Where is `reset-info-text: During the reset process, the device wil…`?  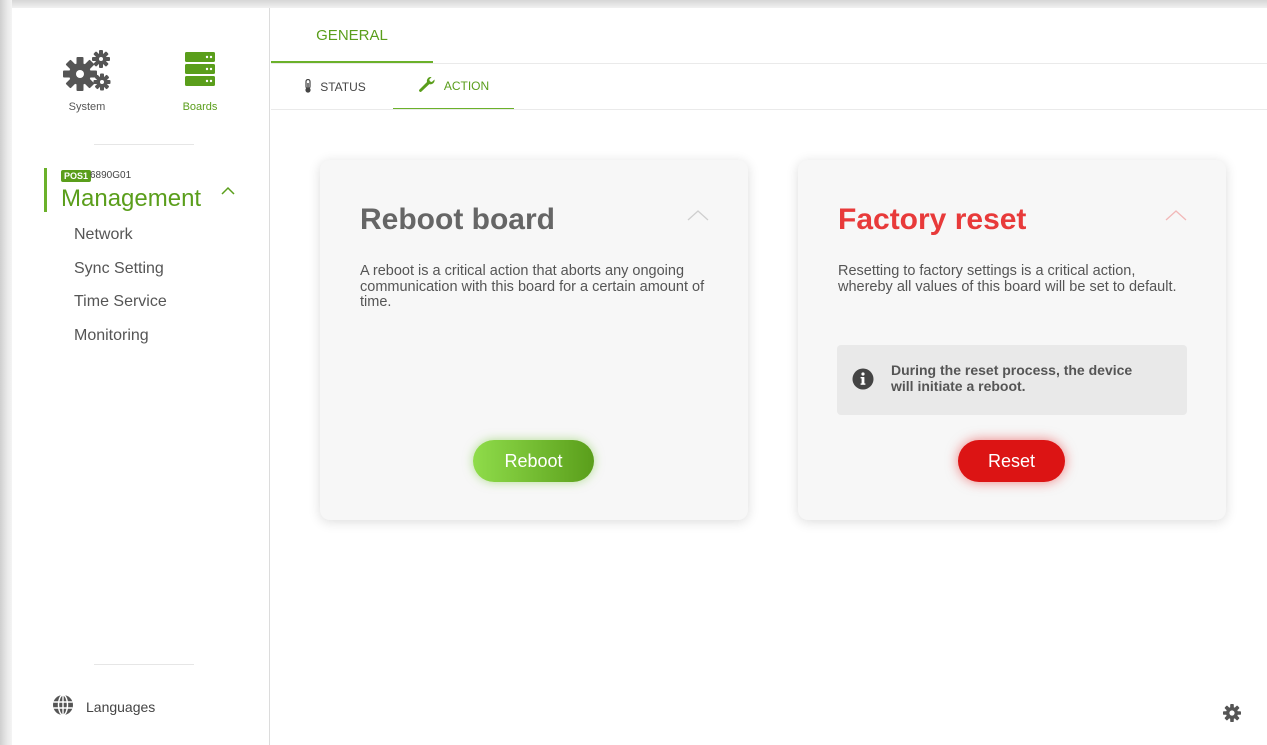 reset-info-text: During the reset process, the device wil… is located at coordinates (1012, 378).